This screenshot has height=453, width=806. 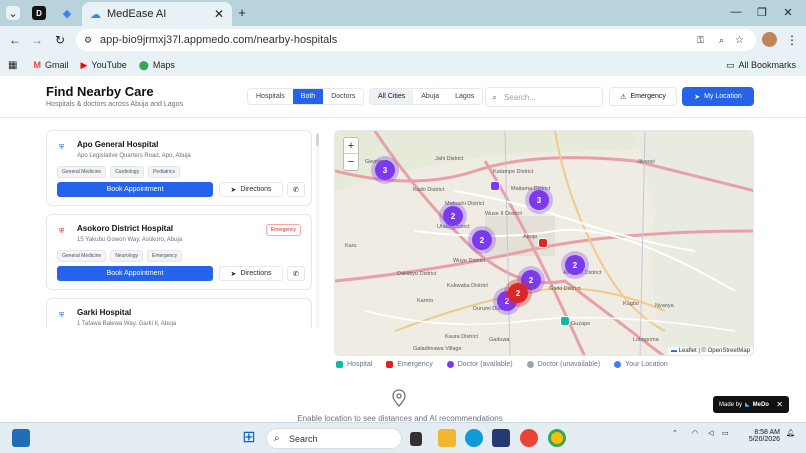 What do you see at coordinates (277, 438) in the screenshot?
I see `search-icon: ⌕` at bounding box center [277, 438].